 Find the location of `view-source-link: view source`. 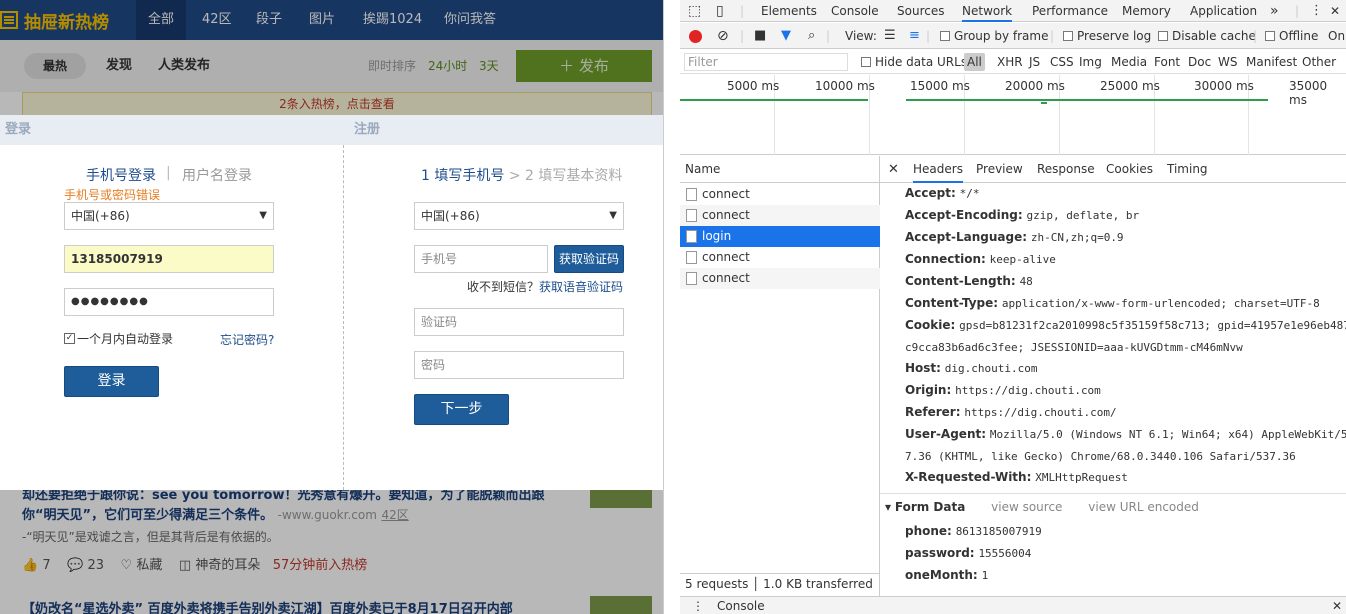

view-source-link: view source is located at coordinates (1026, 507).